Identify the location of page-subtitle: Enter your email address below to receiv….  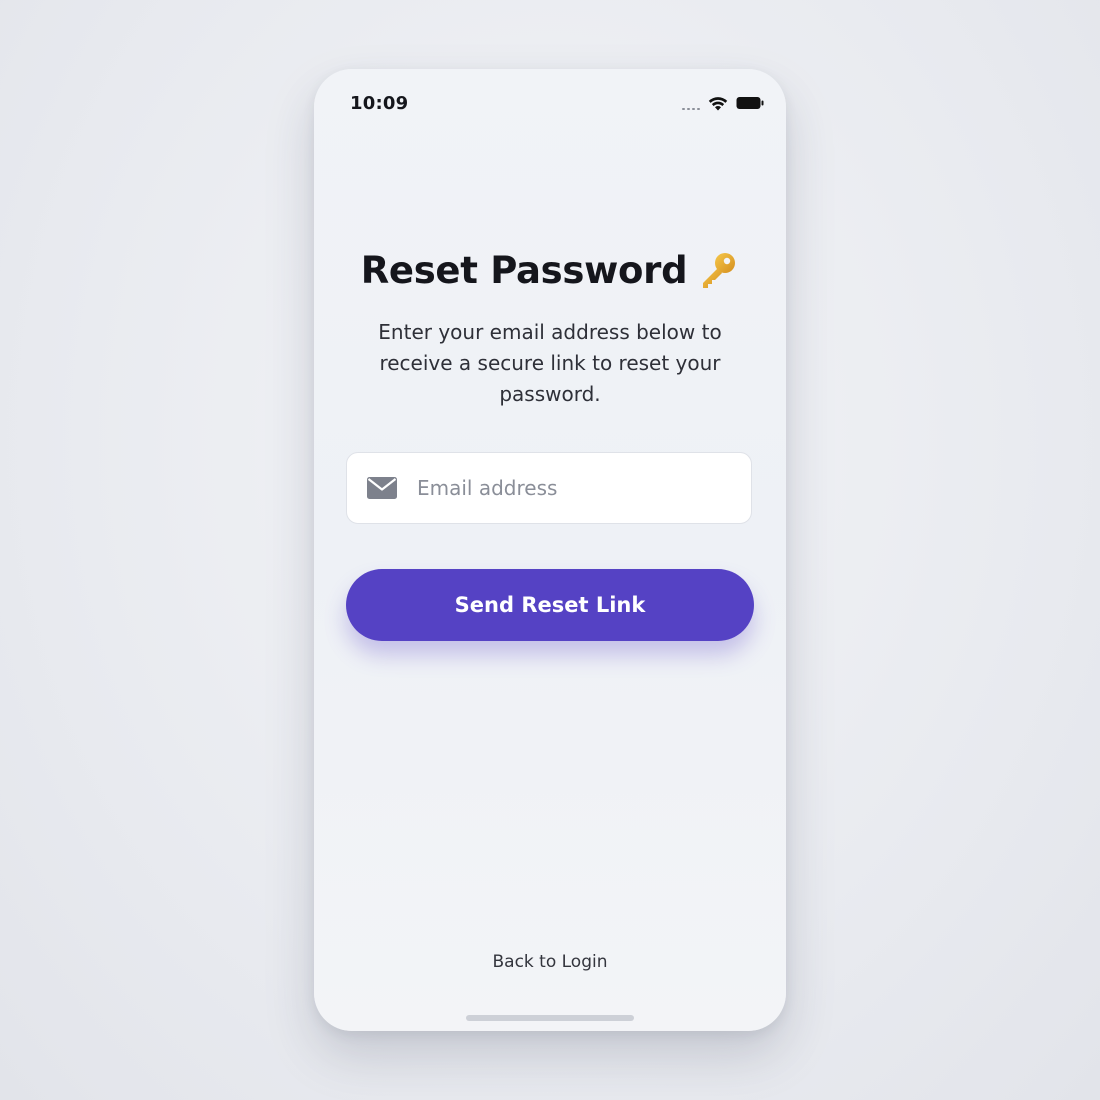
(550, 363).